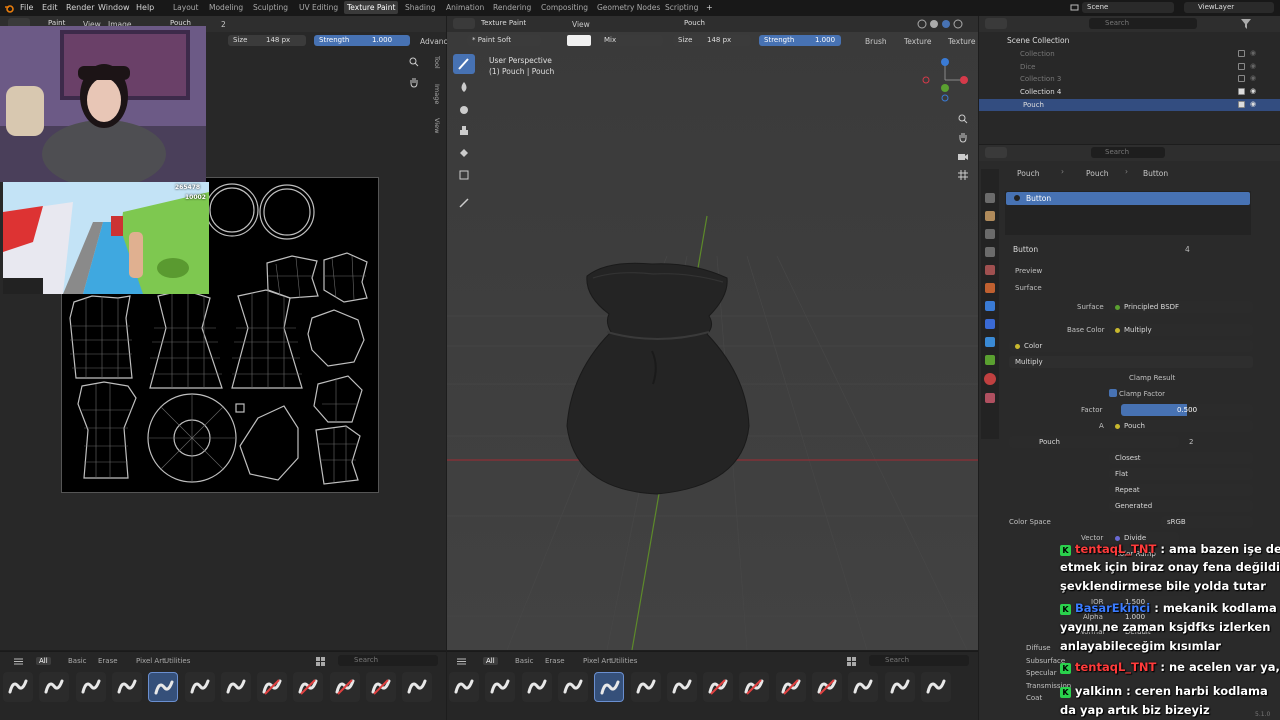 The width and height of the screenshot is (1280, 720). I want to click on viewport-mode-selector: Texture Paint, so click(521, 23).